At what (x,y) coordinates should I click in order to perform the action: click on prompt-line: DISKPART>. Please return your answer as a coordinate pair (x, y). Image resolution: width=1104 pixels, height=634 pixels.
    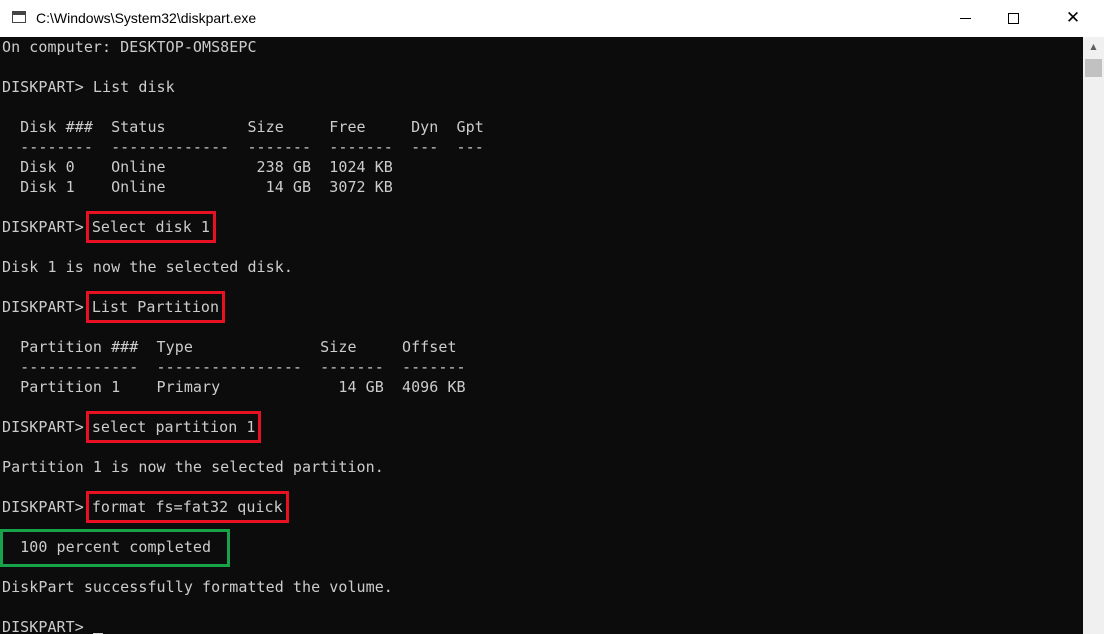
    Looking at the image, I should click on (52, 625).